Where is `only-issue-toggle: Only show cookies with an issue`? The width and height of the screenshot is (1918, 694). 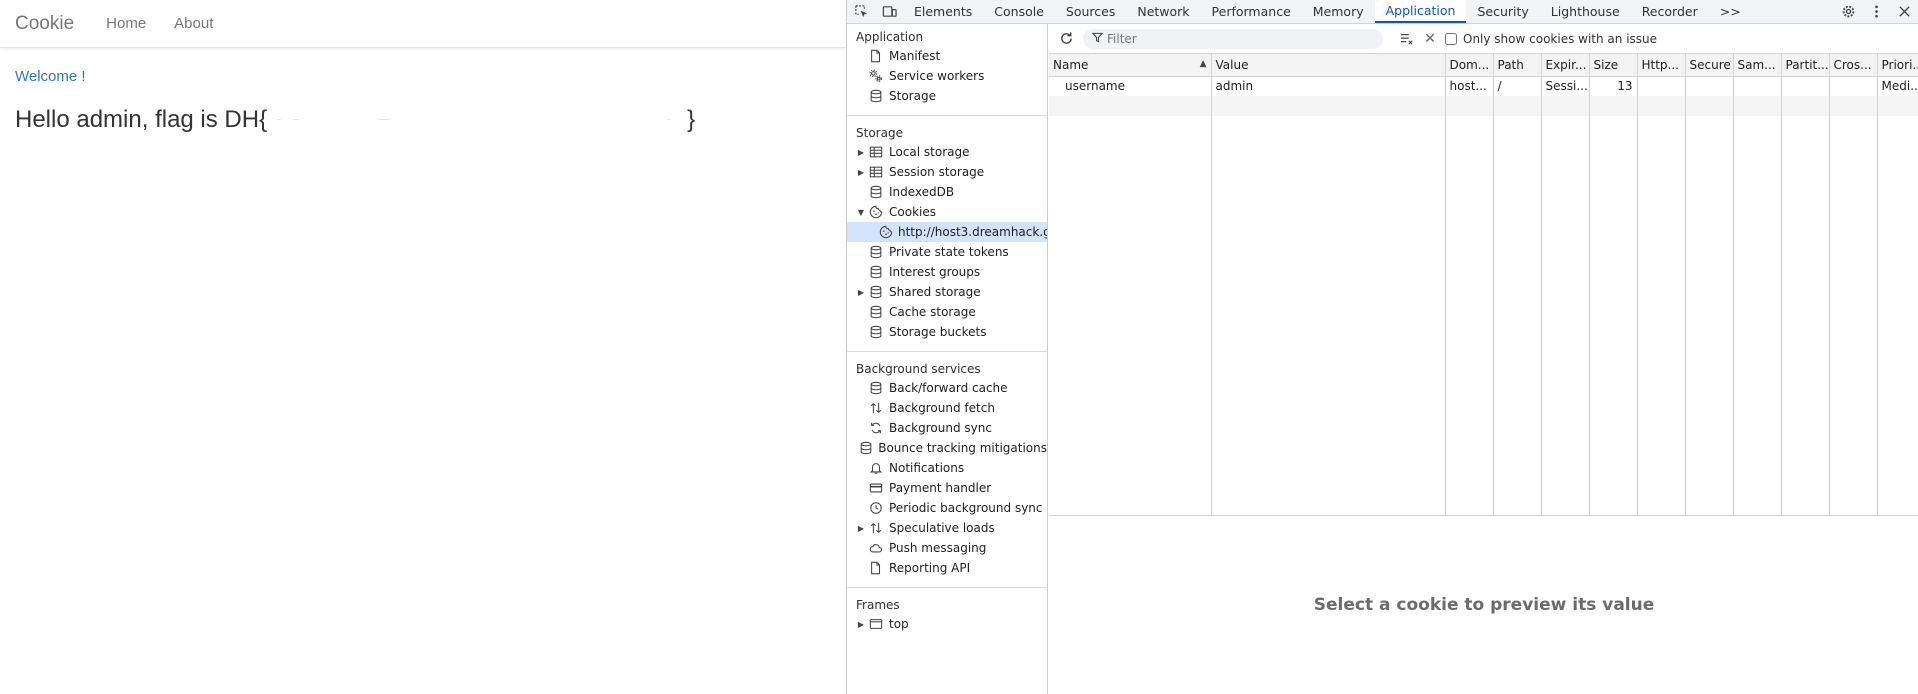 only-issue-toggle: Only show cookies with an issue is located at coordinates (1551, 39).